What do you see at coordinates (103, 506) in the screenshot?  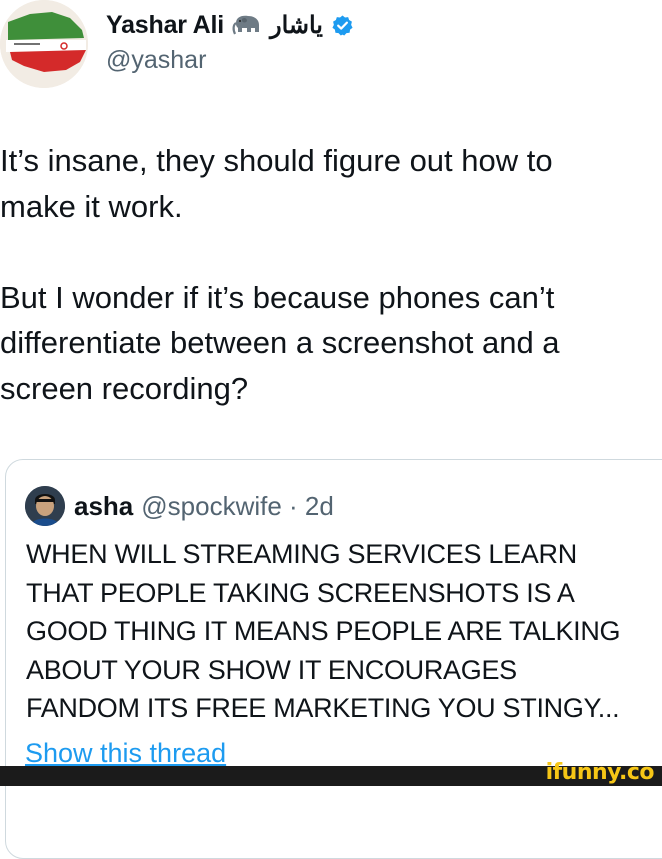 I see `quoted-author-name: asha` at bounding box center [103, 506].